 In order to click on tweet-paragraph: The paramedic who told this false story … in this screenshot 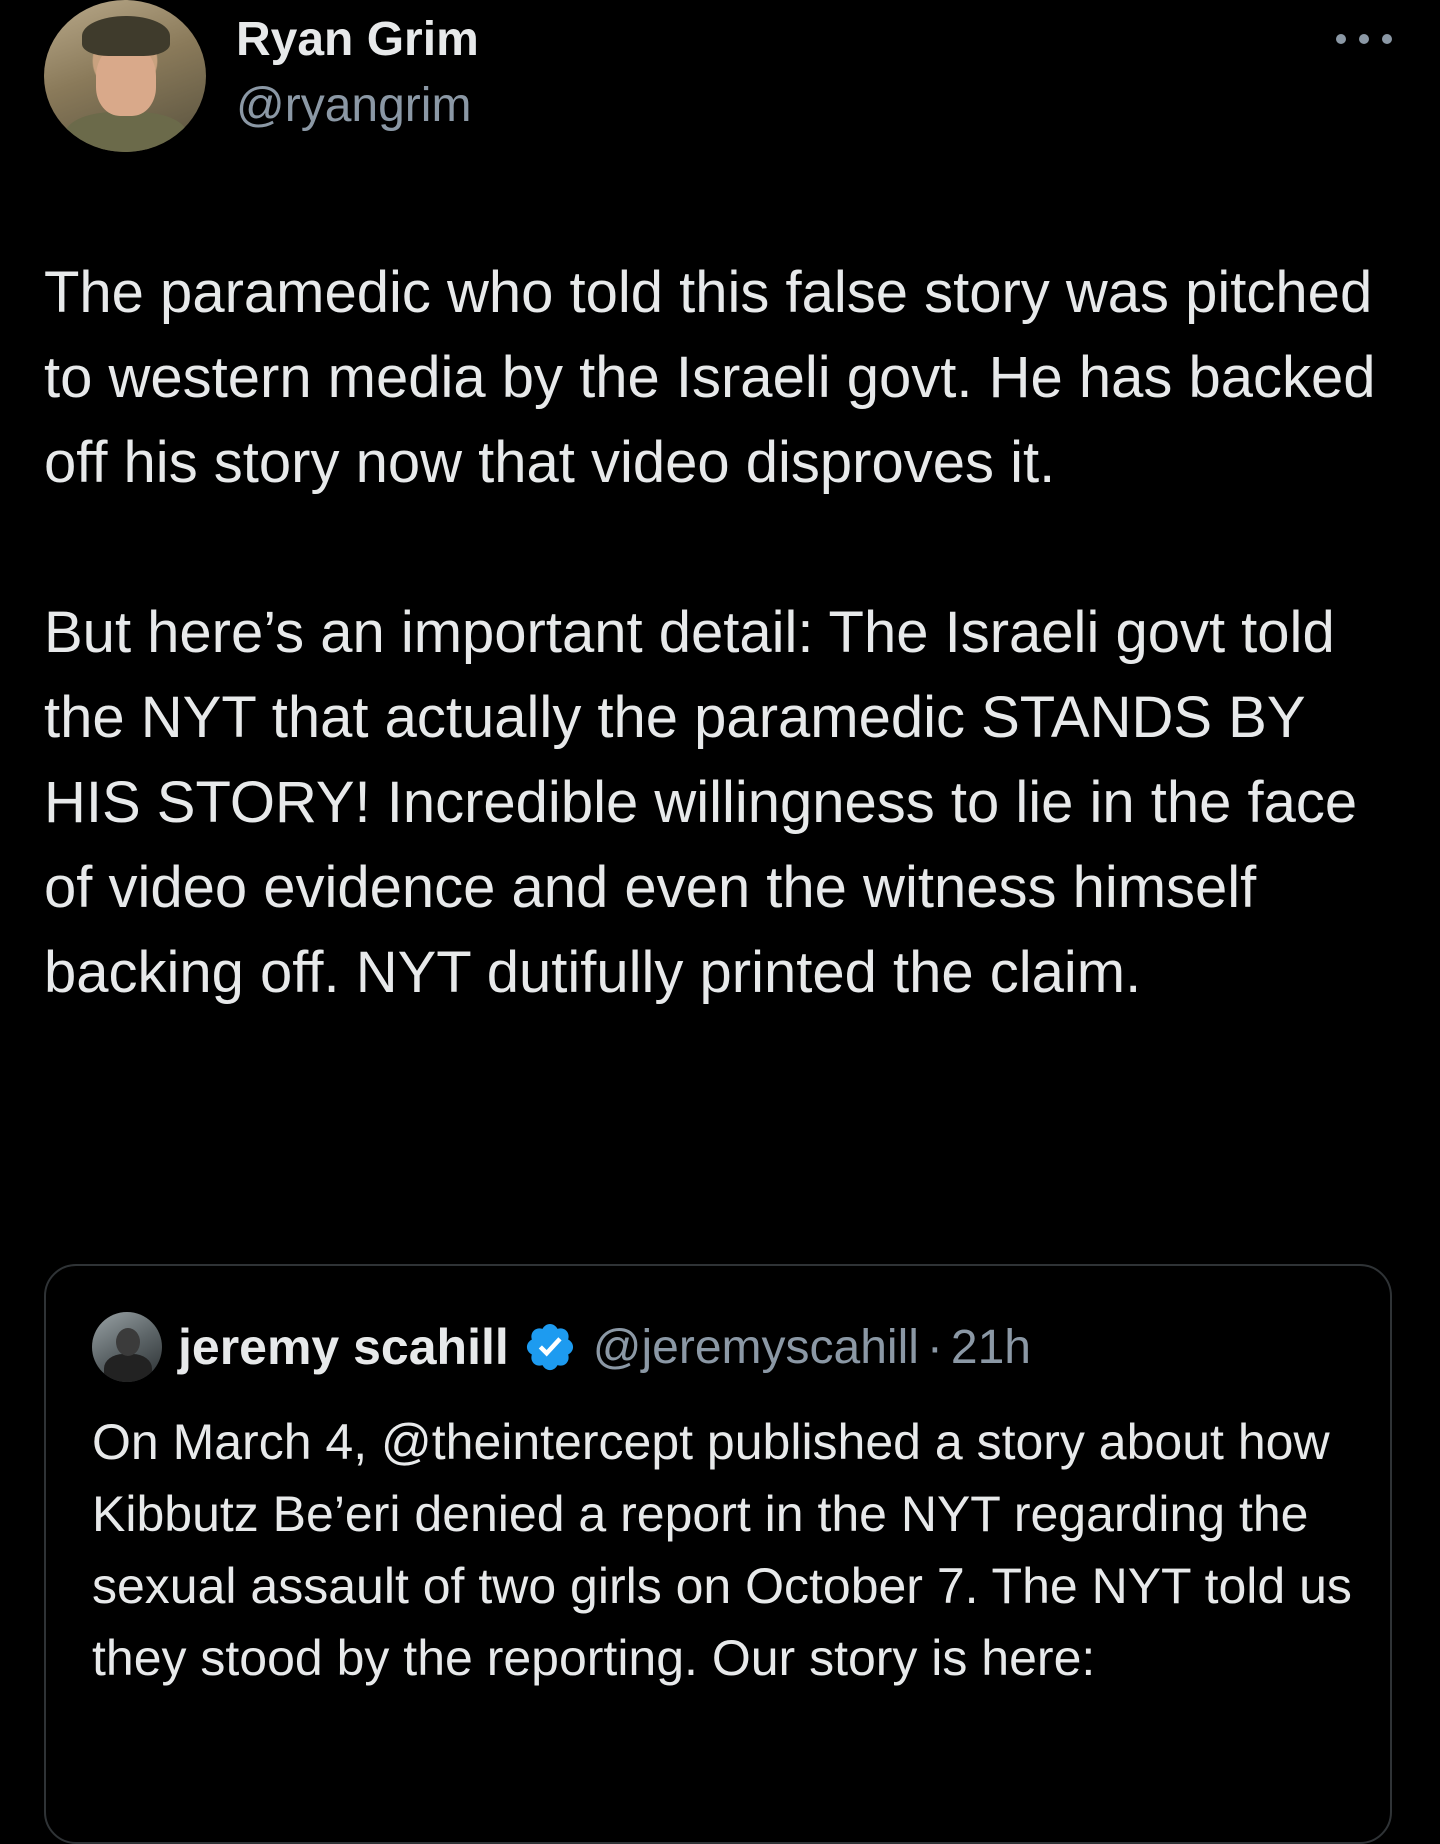, I will do `click(710, 377)`.